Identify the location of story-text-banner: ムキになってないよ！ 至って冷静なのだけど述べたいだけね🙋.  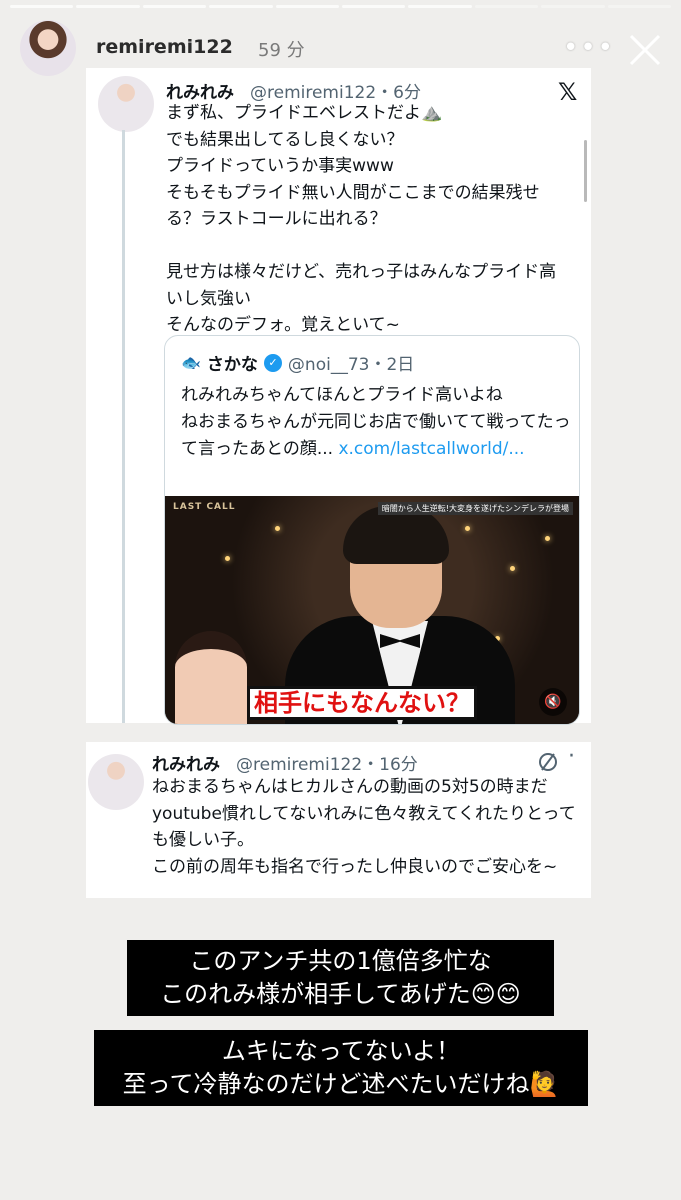
(341, 1068).